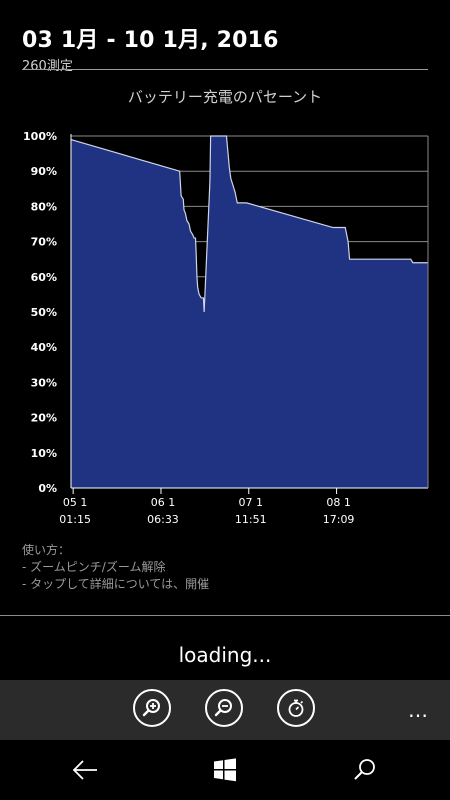 Image resolution: width=450 pixels, height=800 pixels. What do you see at coordinates (44, 382) in the screenshot?
I see `y-tick-label: 30%` at bounding box center [44, 382].